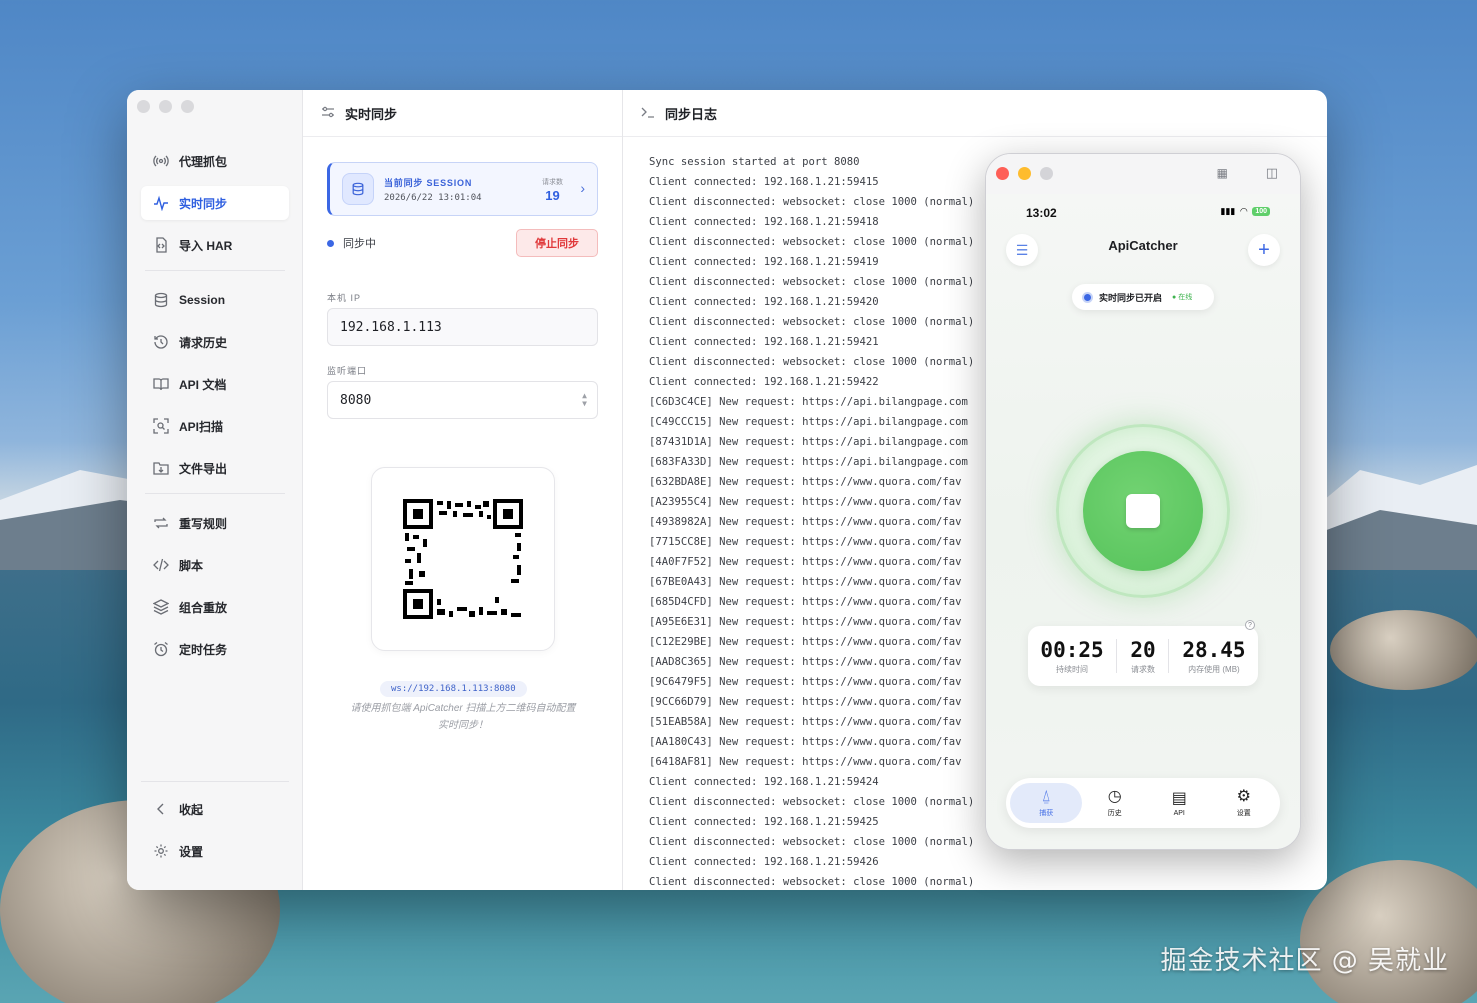 The width and height of the screenshot is (1477, 1003). I want to click on sidebar-item-label: 代理抓包, so click(203, 161).